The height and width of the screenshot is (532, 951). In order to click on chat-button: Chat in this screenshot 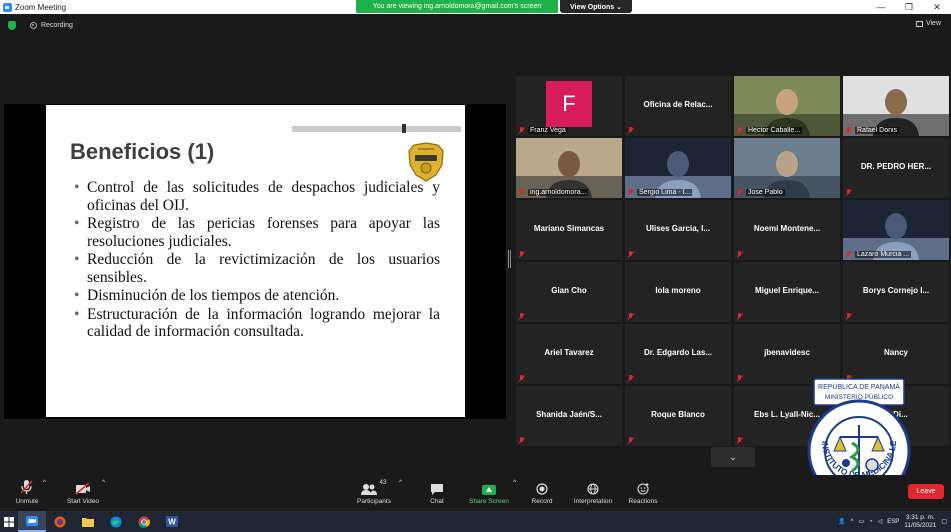, I will do `click(437, 492)`.